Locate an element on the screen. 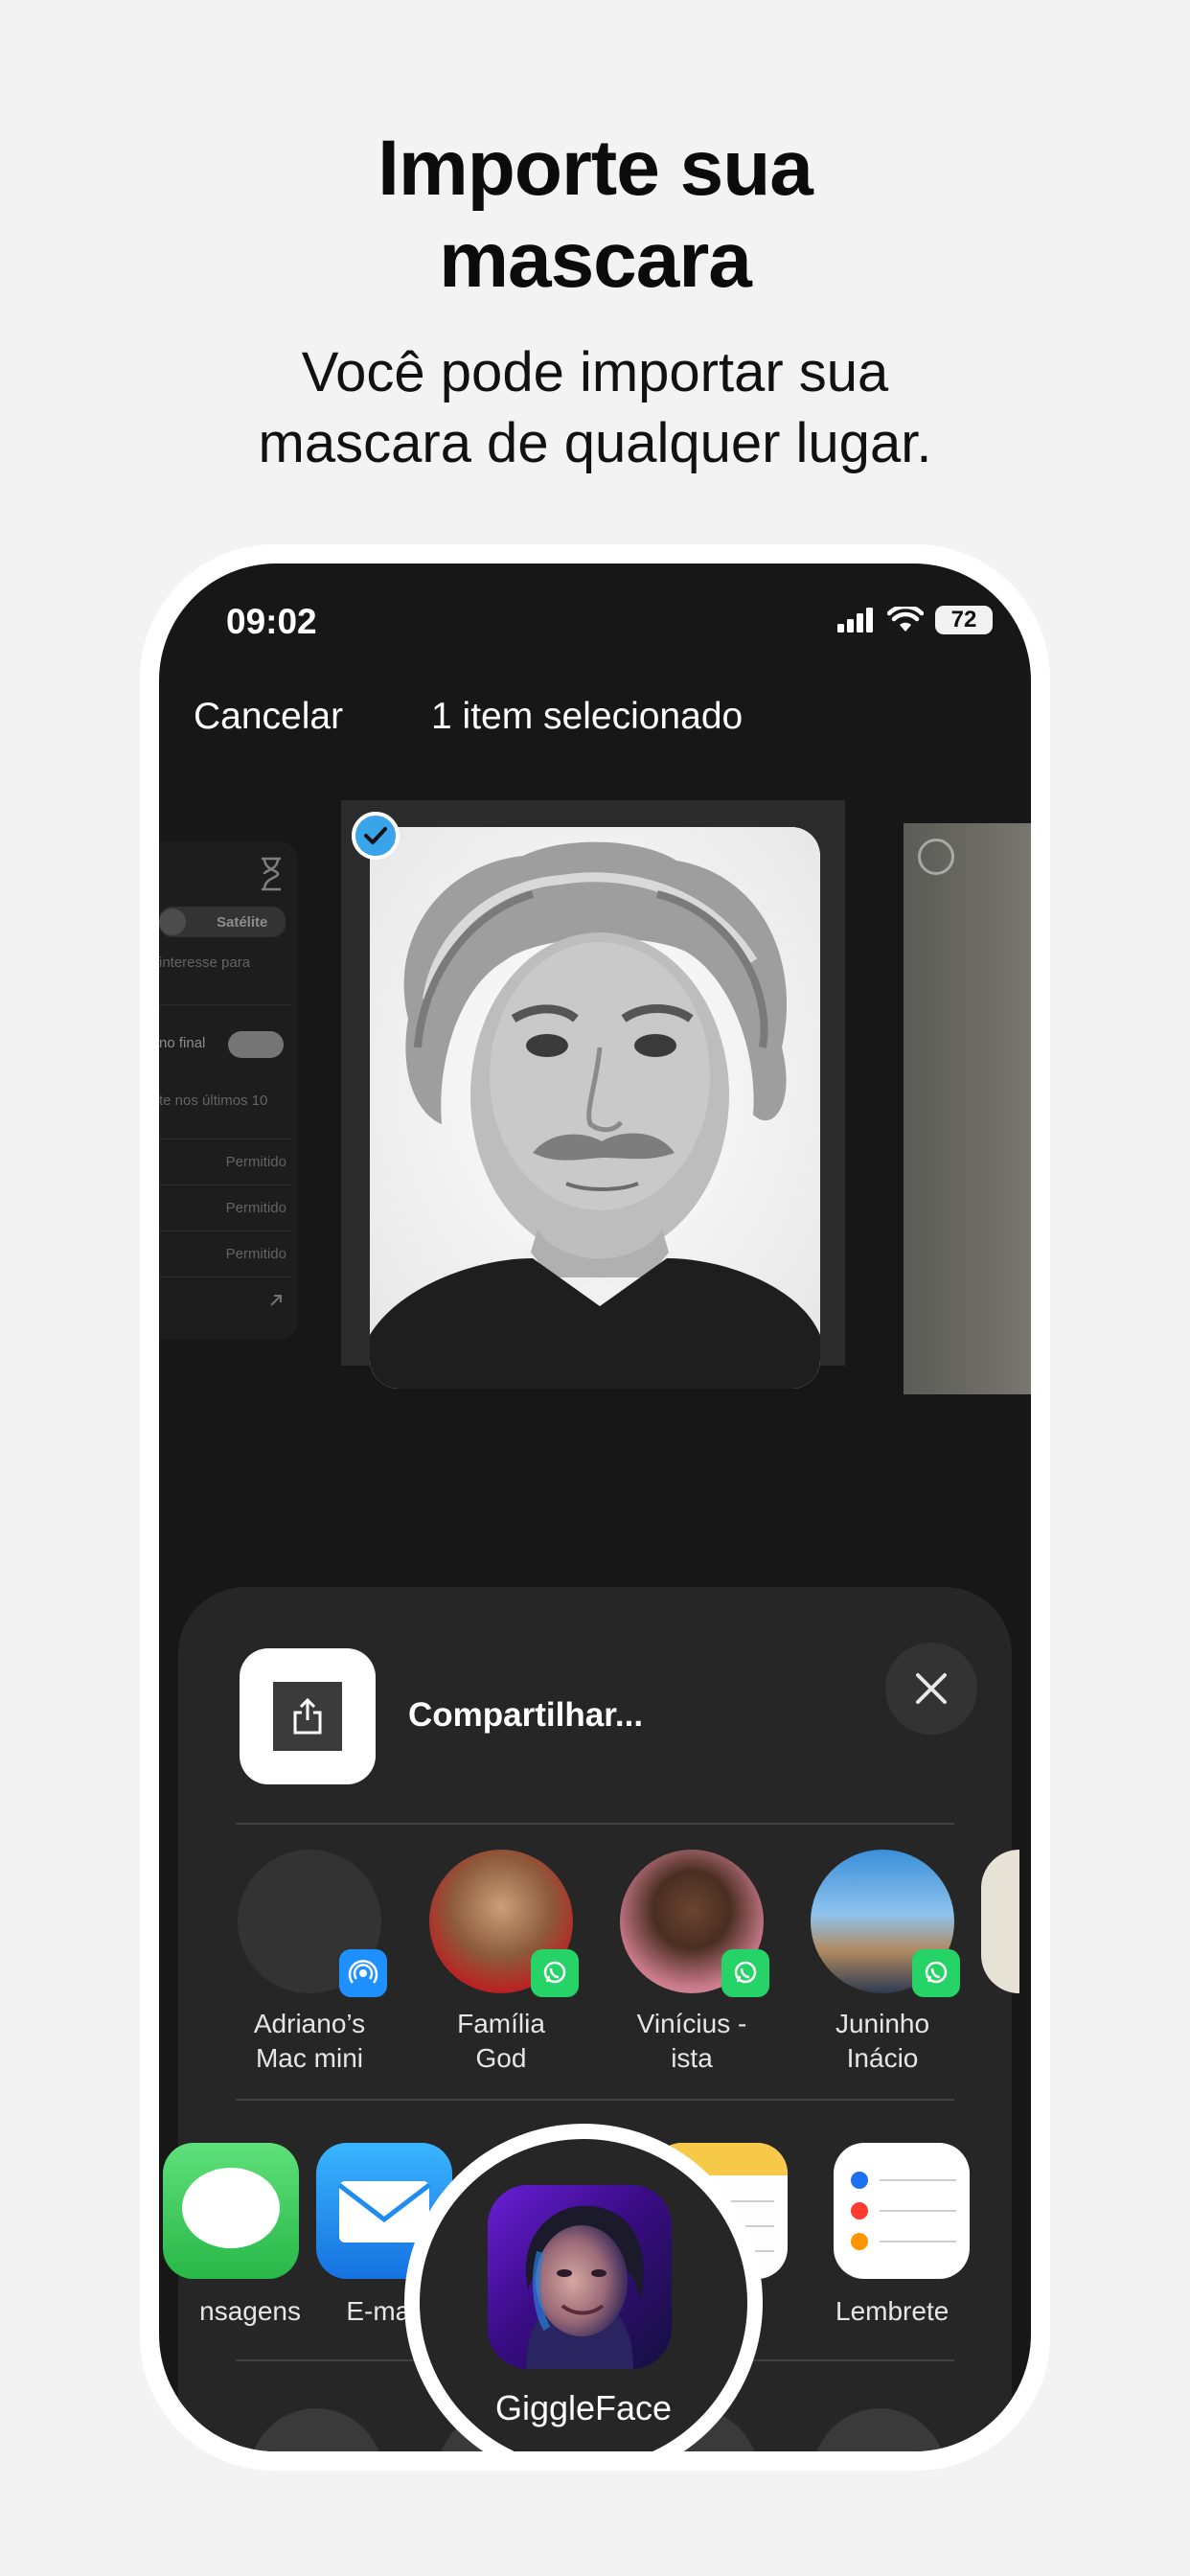 The image size is (1190, 2576). background-segment-selected is located at coordinates (172, 922).